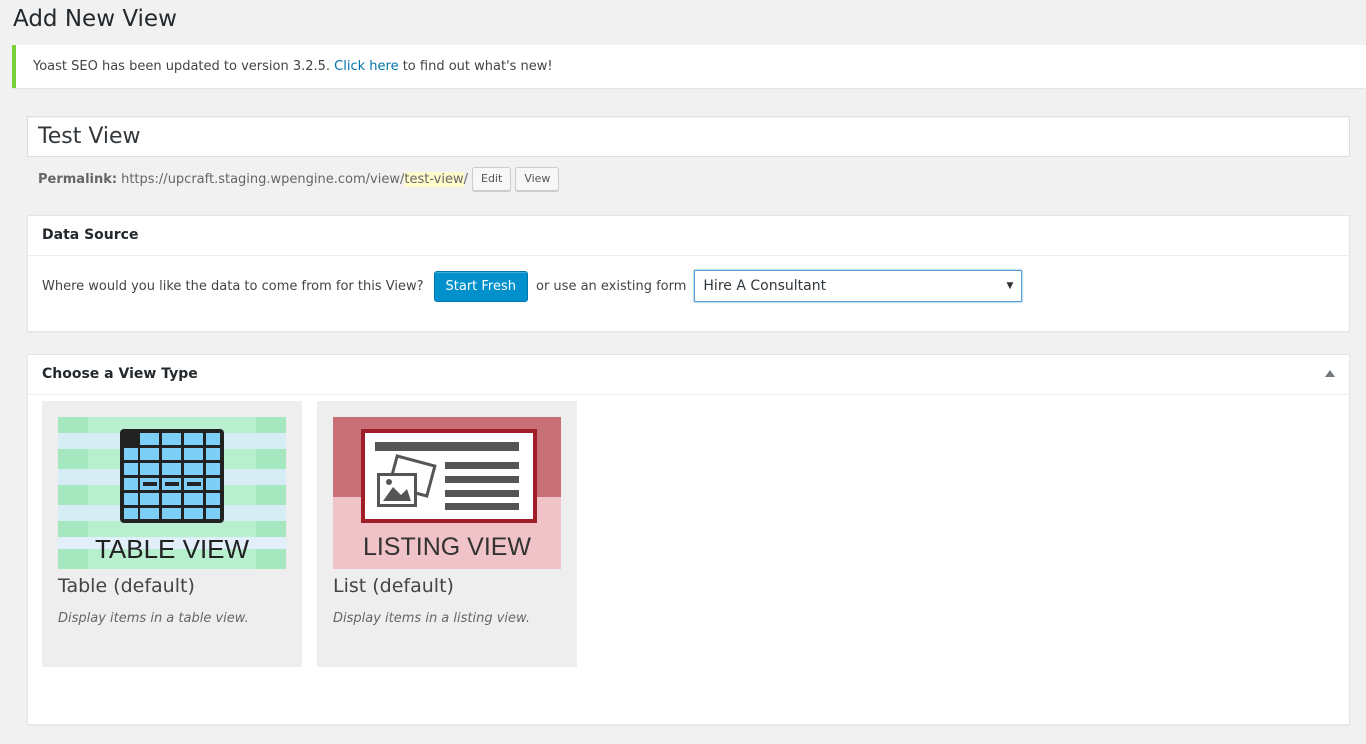 The width and height of the screenshot is (1366, 744). I want to click on table-view-name: Table (default), so click(126, 586).